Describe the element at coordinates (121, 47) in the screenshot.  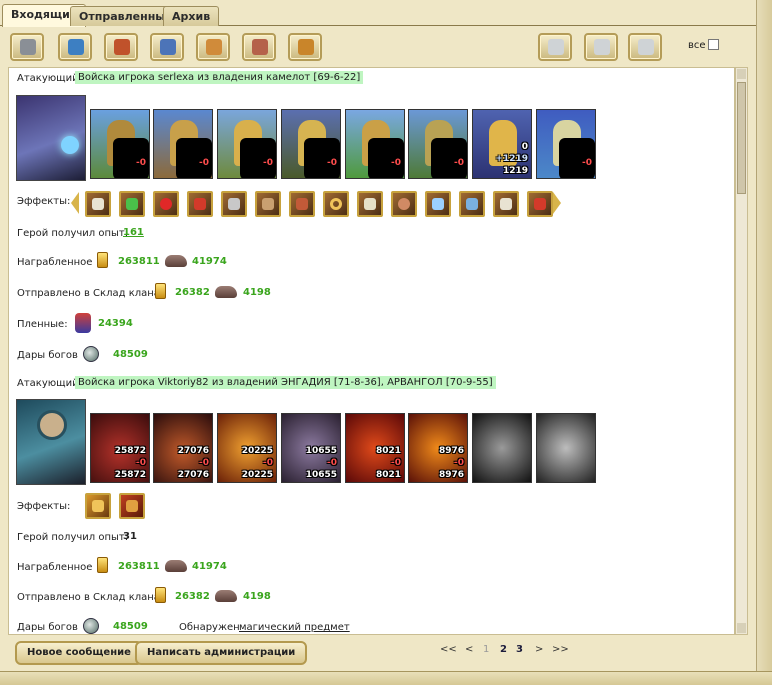
I see `swords-button` at that location.